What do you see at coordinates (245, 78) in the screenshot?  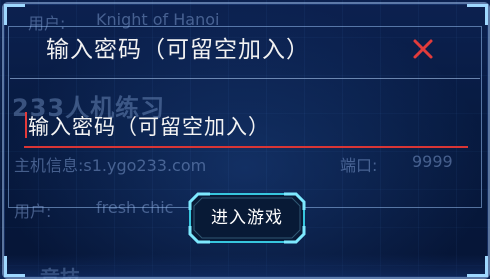 I see `dialog-divider` at bounding box center [245, 78].